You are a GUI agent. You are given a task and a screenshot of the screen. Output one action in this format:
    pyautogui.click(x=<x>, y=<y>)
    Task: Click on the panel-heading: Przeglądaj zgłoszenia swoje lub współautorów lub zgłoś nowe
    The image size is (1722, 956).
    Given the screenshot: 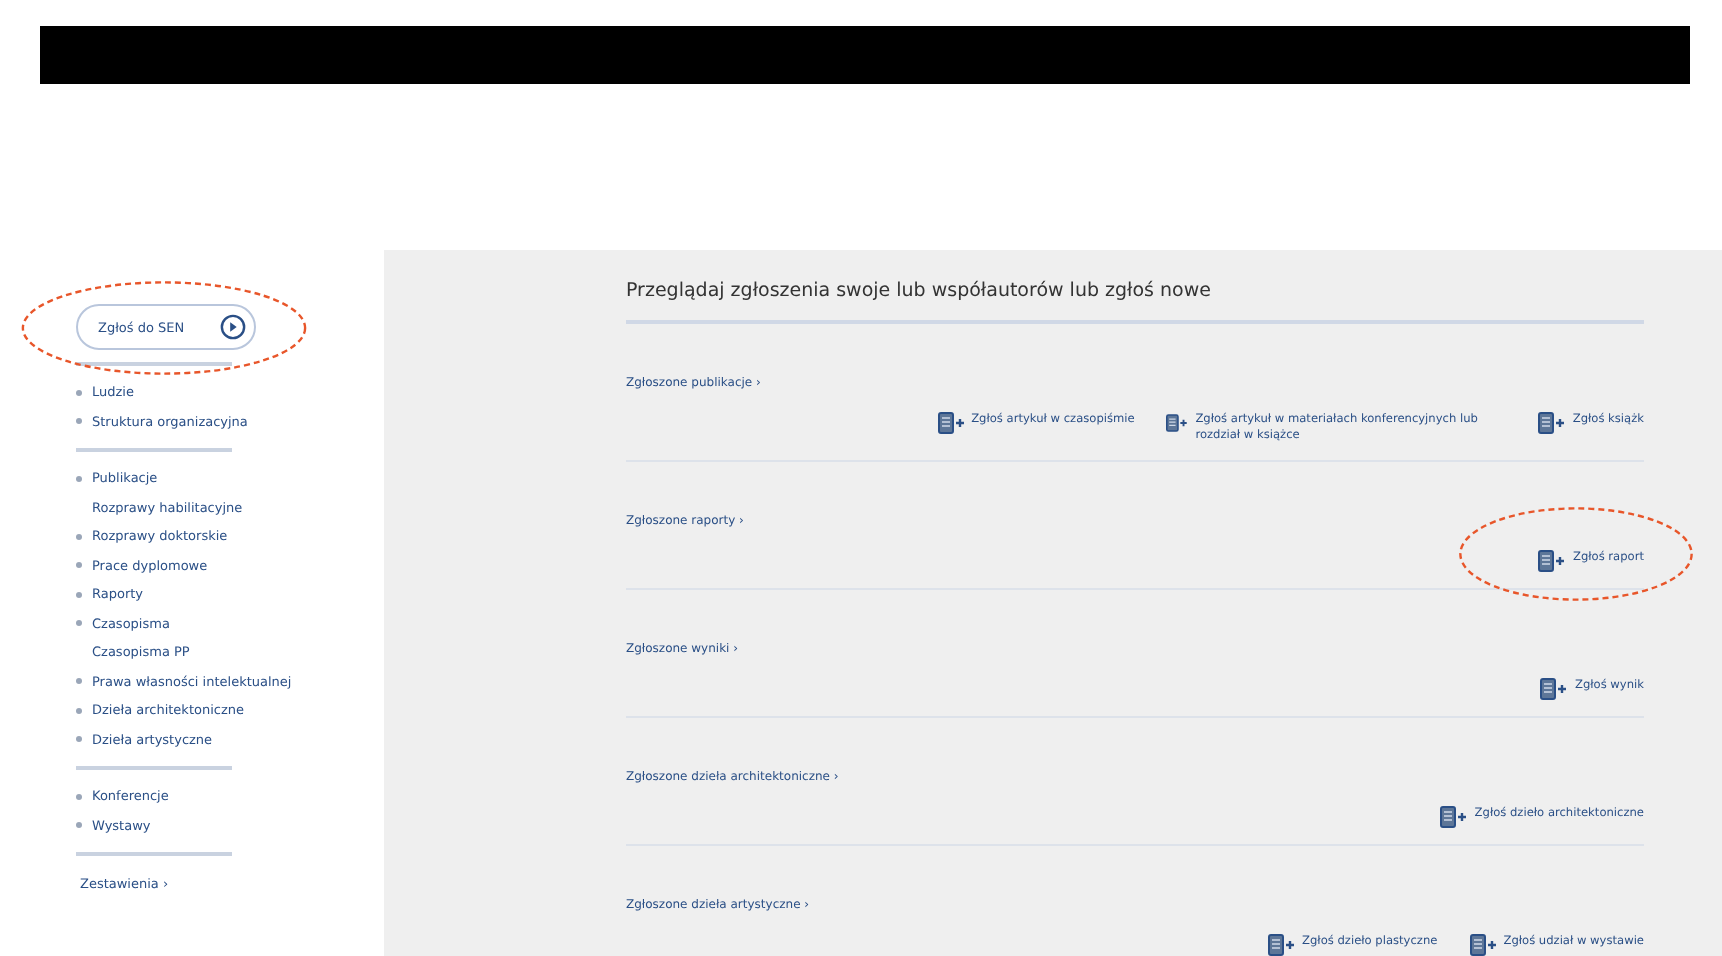 What is the action you would take?
    pyautogui.click(x=1135, y=302)
    